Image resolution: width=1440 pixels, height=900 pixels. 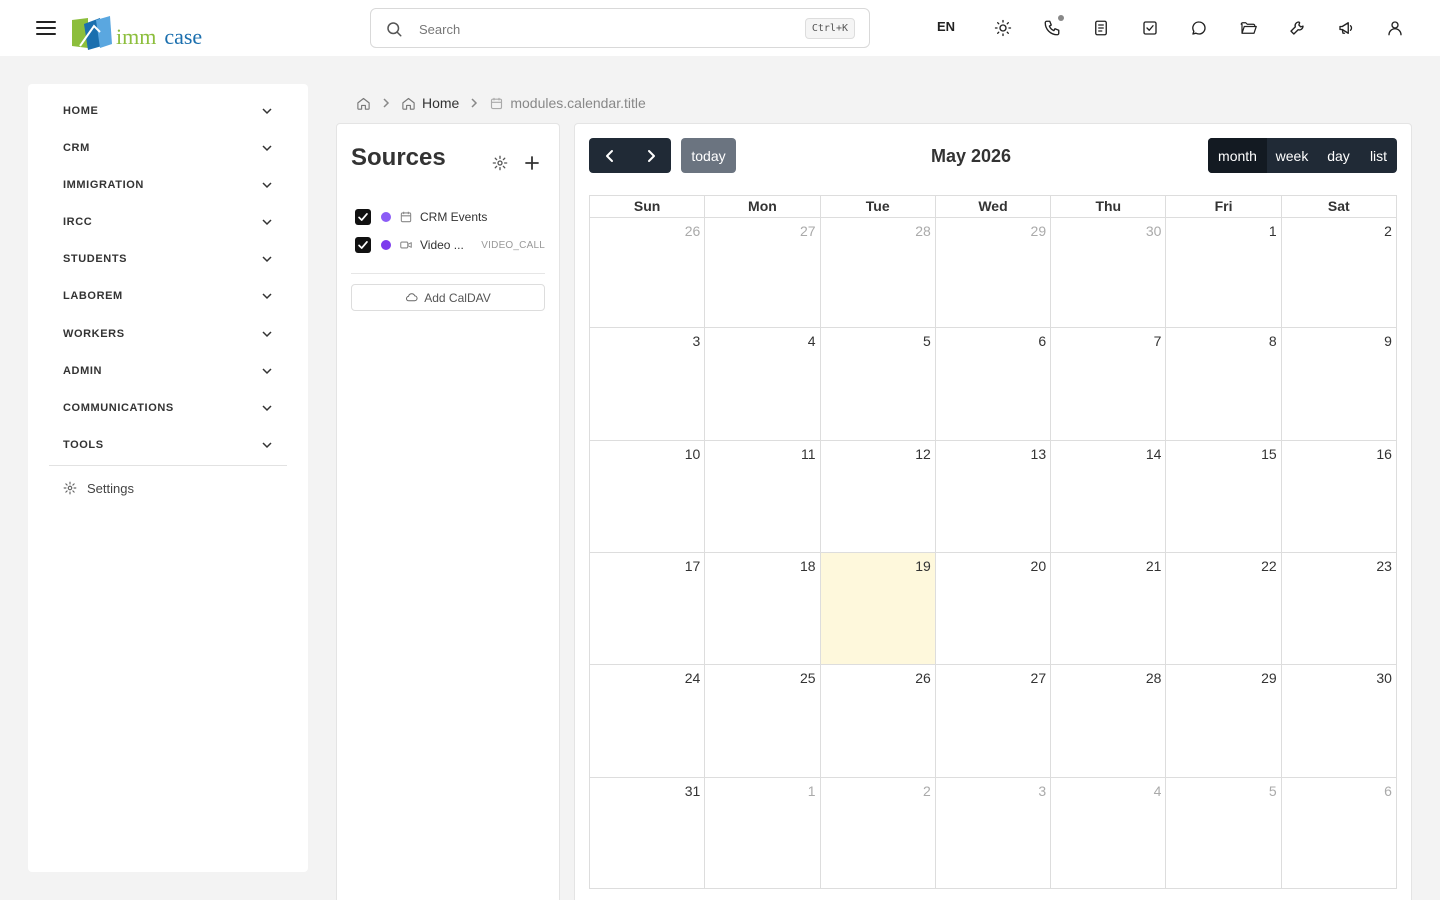 I want to click on language-selector: EN, so click(x=946, y=26).